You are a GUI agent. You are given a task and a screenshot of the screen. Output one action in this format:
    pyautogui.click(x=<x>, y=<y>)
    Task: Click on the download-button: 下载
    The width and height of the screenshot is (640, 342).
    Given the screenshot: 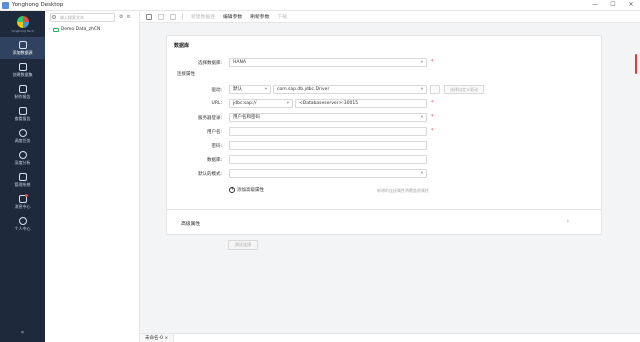 What is the action you would take?
    pyautogui.click(x=282, y=16)
    